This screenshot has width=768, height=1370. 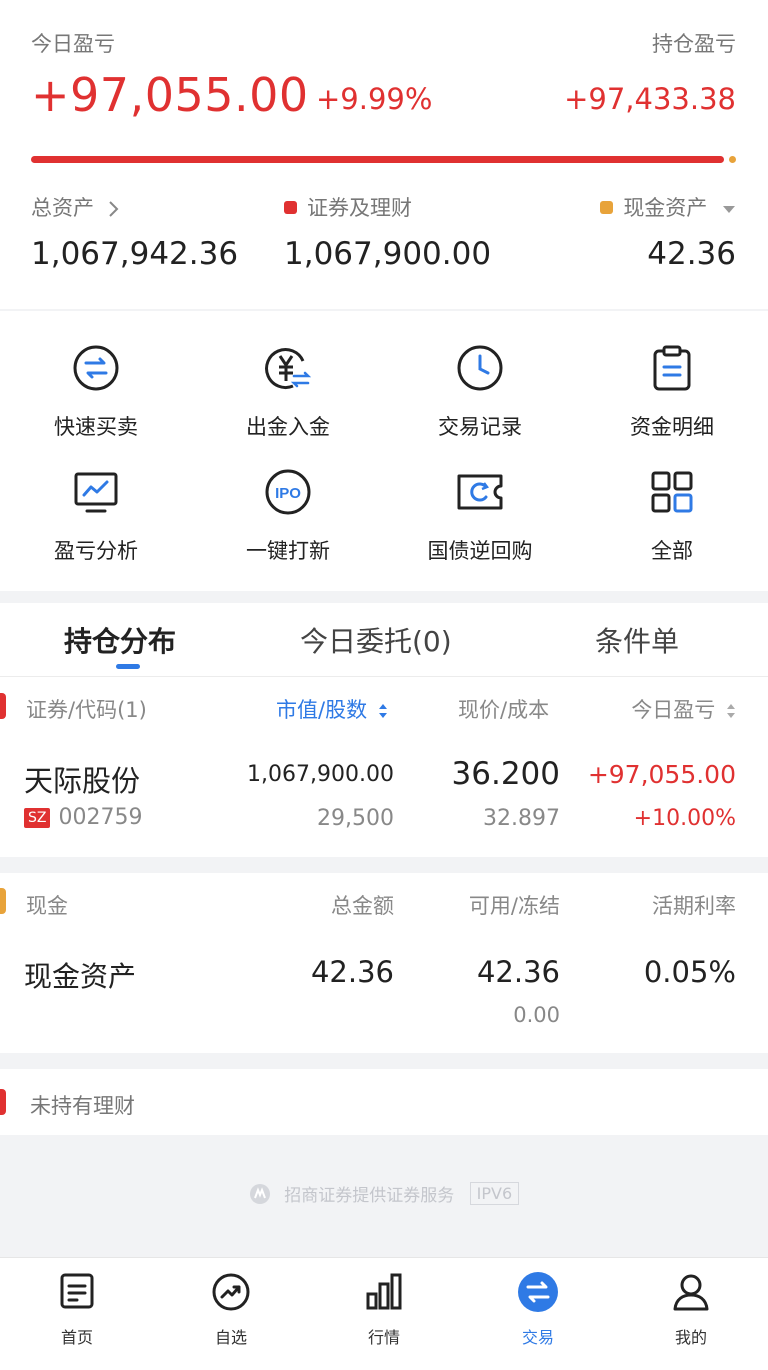 I want to click on quick-action-fast-trade: 快速买卖, so click(x=96, y=392).